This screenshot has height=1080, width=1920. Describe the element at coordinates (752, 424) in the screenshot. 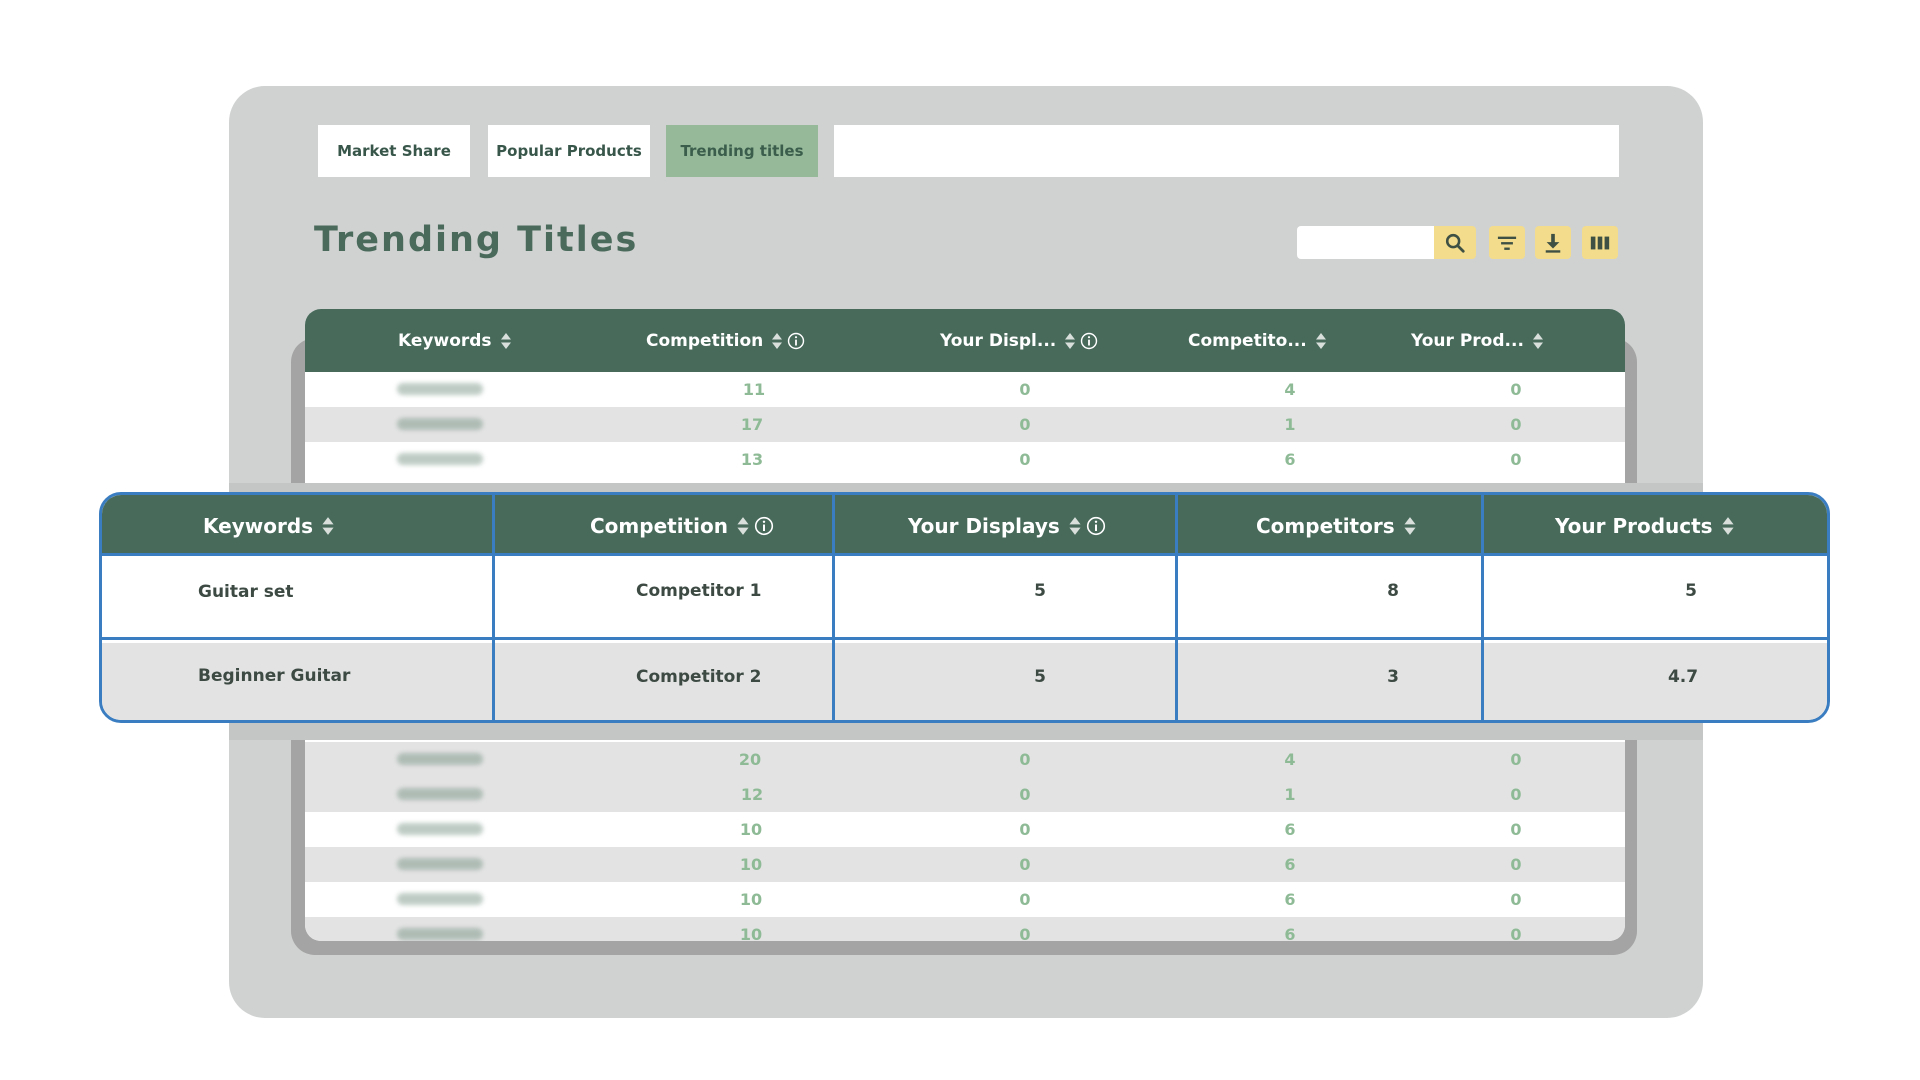

I see `cell-competition: 17` at that location.